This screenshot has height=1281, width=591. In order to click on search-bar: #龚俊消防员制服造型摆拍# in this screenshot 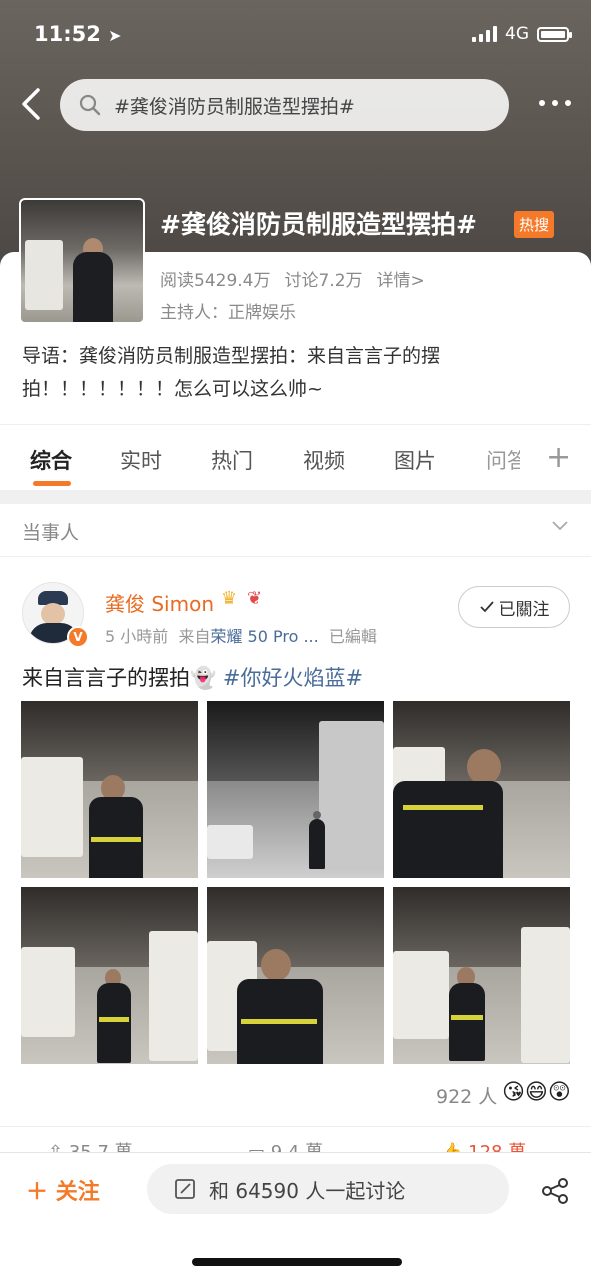, I will do `click(284, 105)`.